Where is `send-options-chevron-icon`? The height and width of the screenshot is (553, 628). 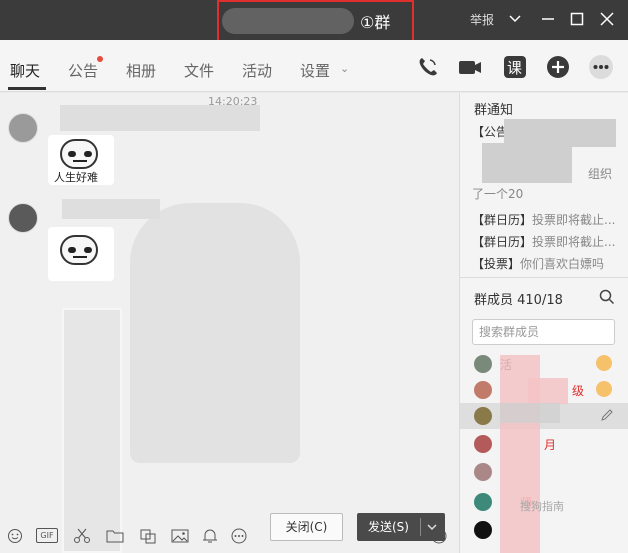
send-options-chevron-icon is located at coordinates (432, 532).